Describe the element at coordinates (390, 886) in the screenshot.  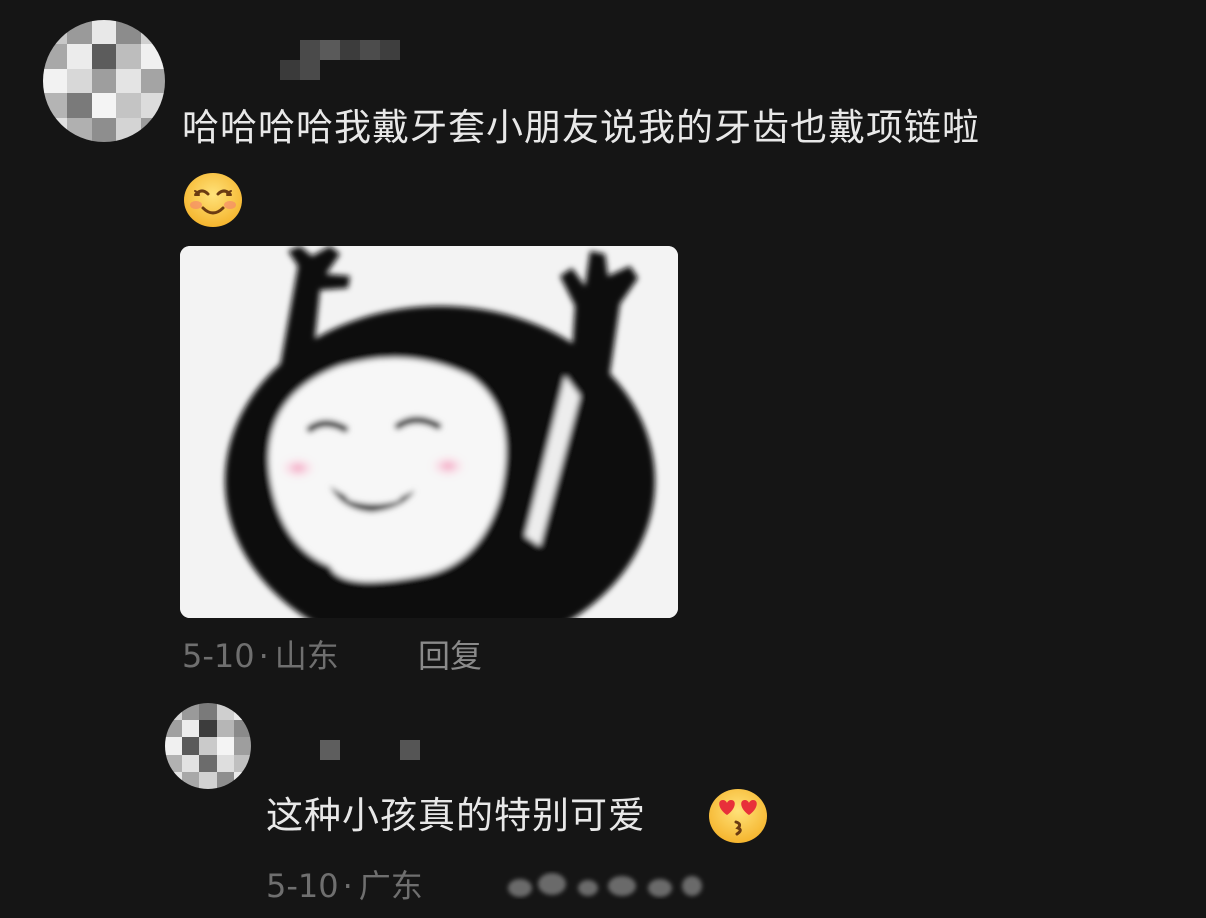
I see `reply-location: 广东` at that location.